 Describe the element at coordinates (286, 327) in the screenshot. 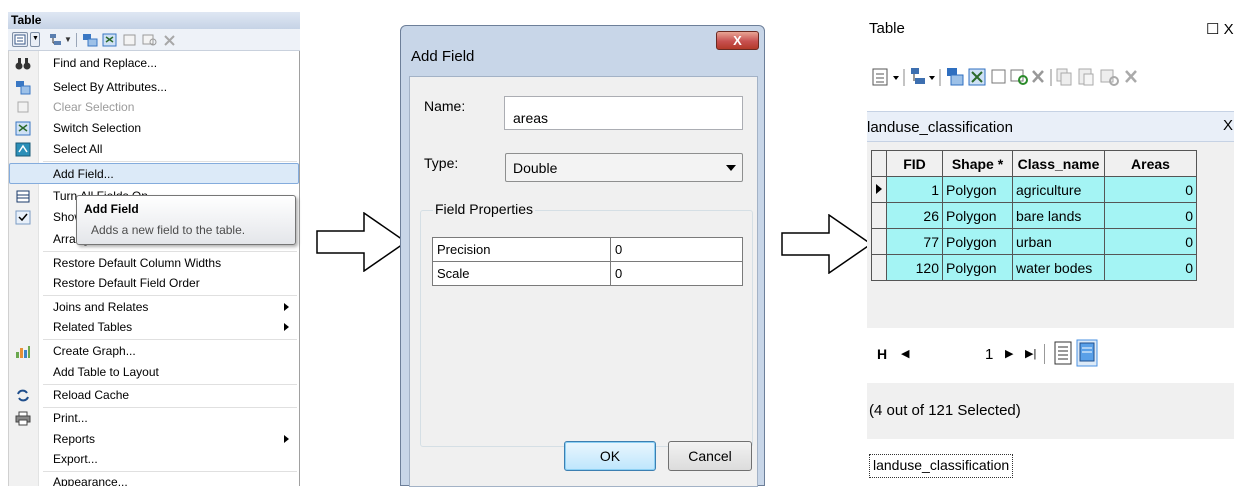

I see `submenu-arrow-icon` at that location.